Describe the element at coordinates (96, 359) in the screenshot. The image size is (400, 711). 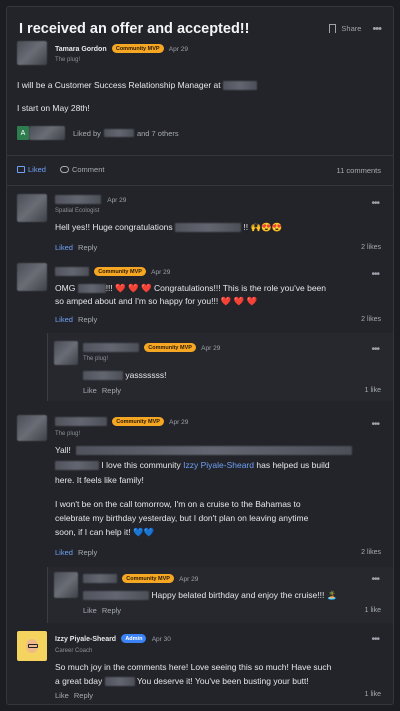
I see `commenter-subtitle: The plug!` at that location.